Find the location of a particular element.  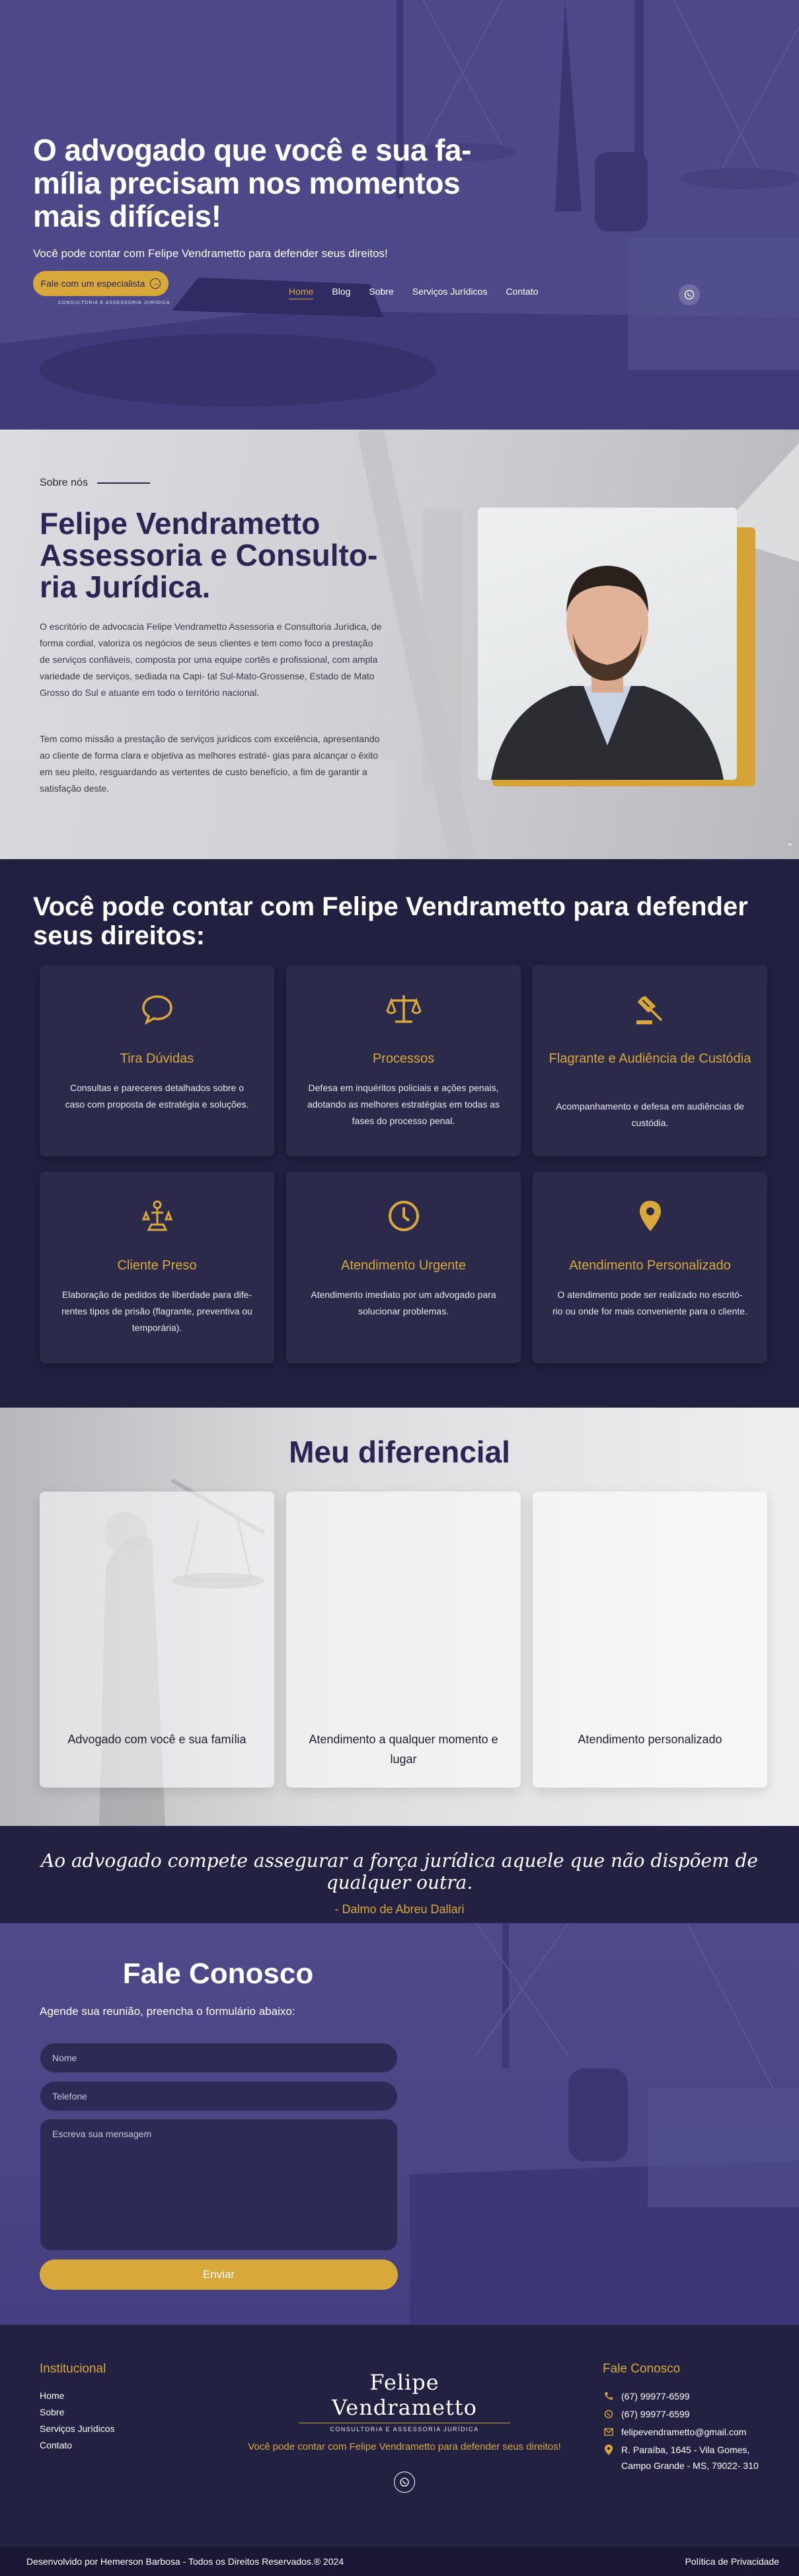

privacy-policy-link: Política de Privacidade is located at coordinates (732, 2561).